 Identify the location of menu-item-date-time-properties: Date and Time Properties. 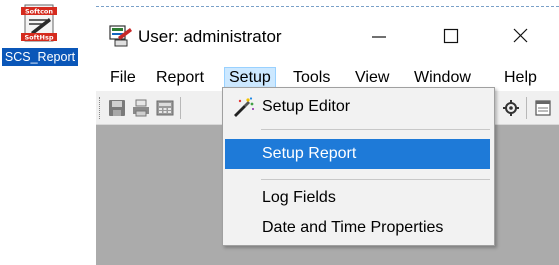
(358, 228).